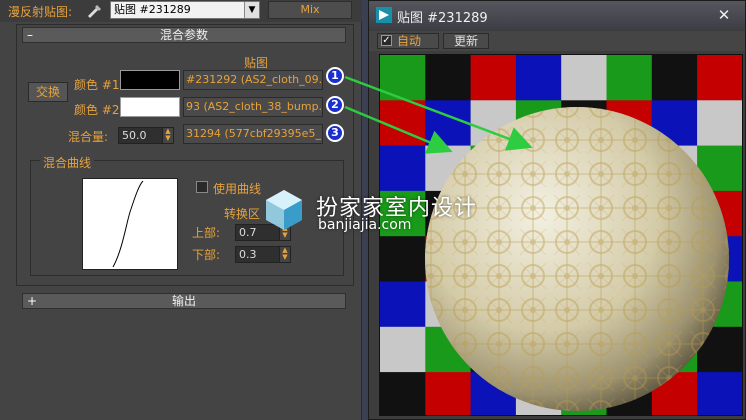  What do you see at coordinates (398, 129) in the screenshot?
I see `arrow-to-map2` at bounding box center [398, 129].